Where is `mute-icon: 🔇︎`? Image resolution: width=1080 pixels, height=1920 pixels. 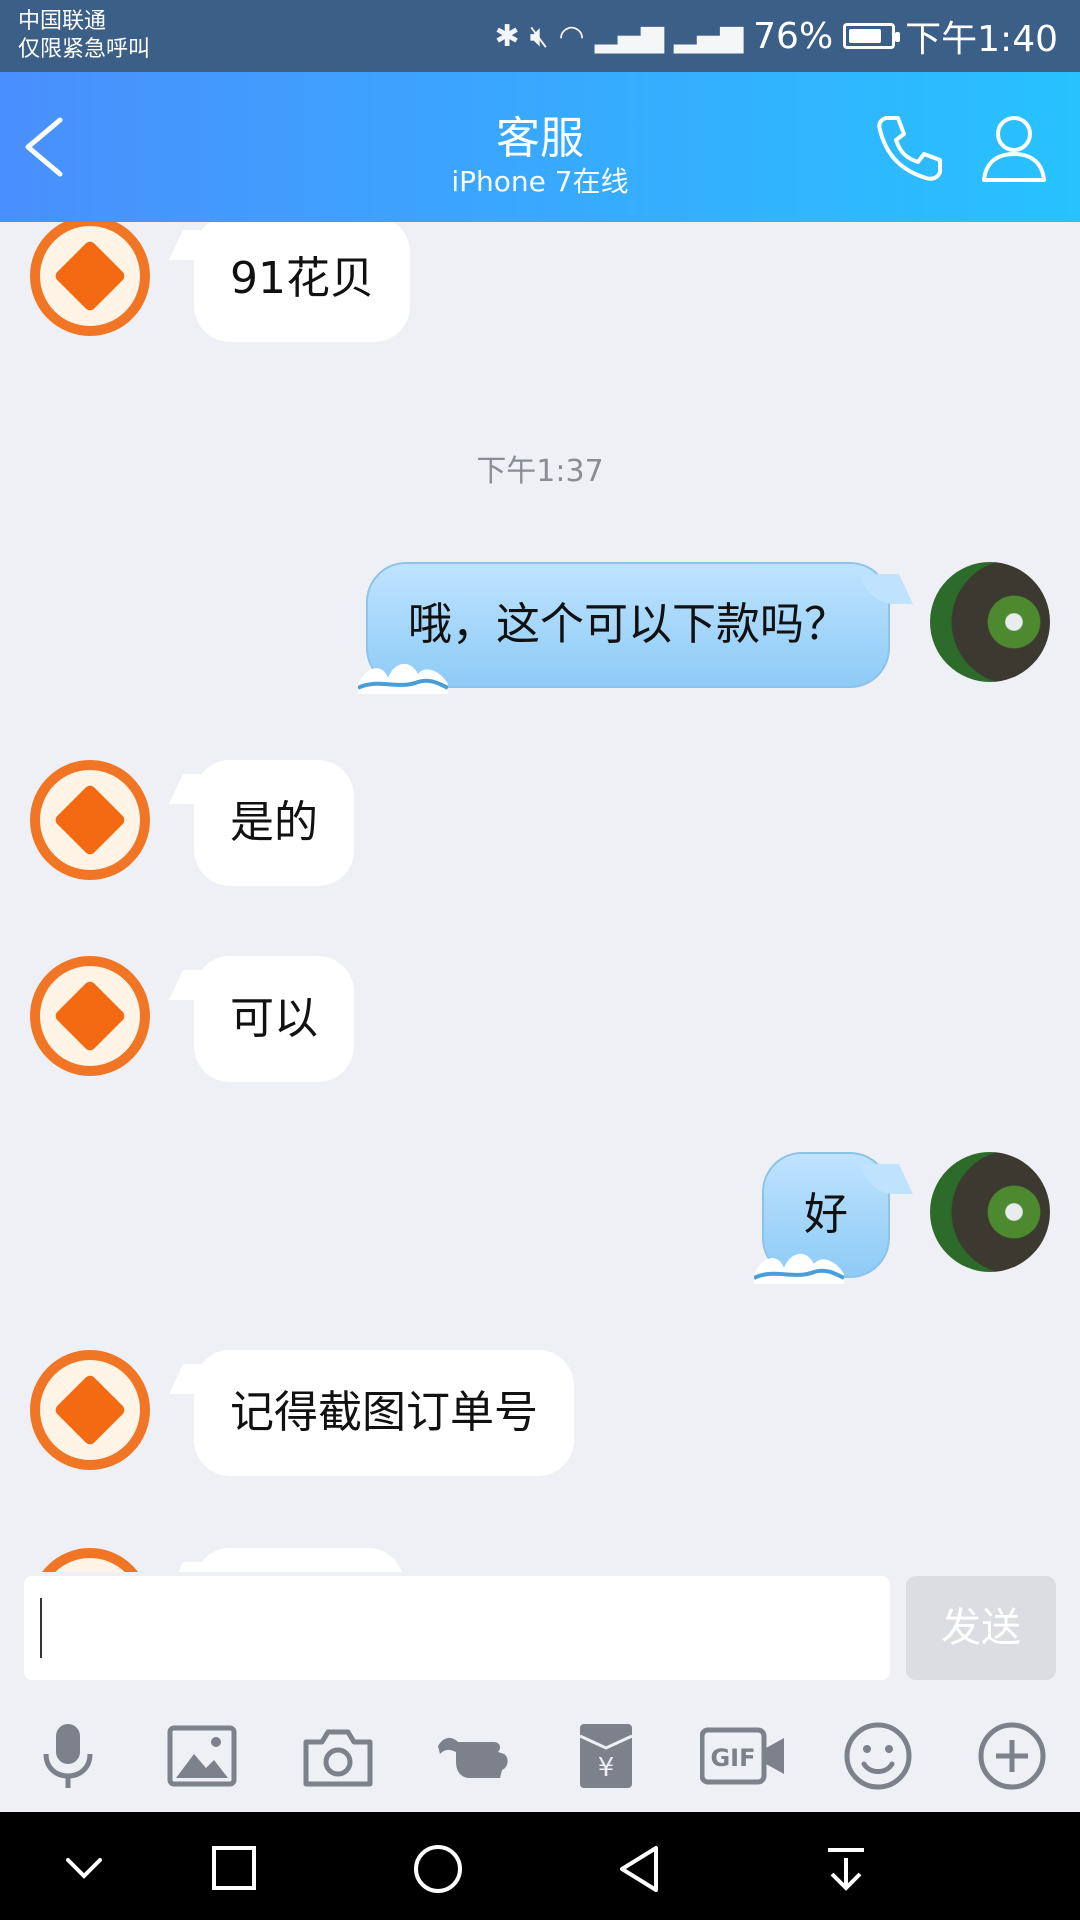
mute-icon: 🔇︎ is located at coordinates (539, 36).